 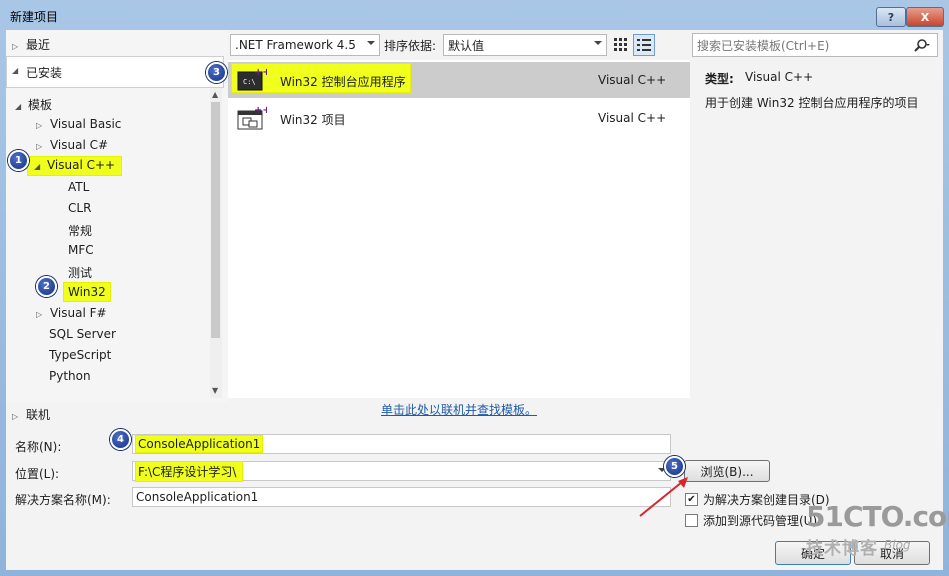 I want to click on tree-item-python: Python, so click(x=70, y=376).